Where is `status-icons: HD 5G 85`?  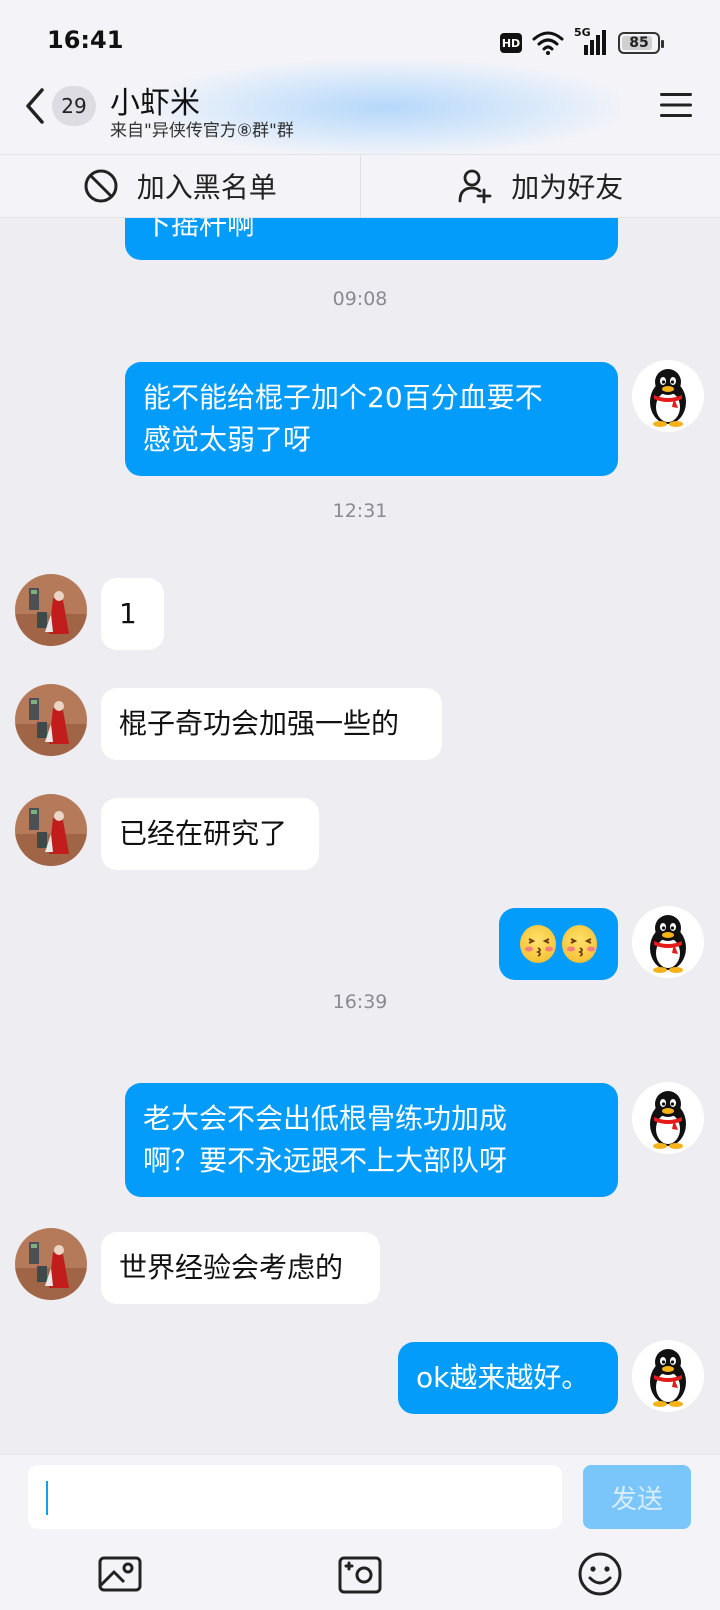
status-icons: HD 5G 85 is located at coordinates (582, 42).